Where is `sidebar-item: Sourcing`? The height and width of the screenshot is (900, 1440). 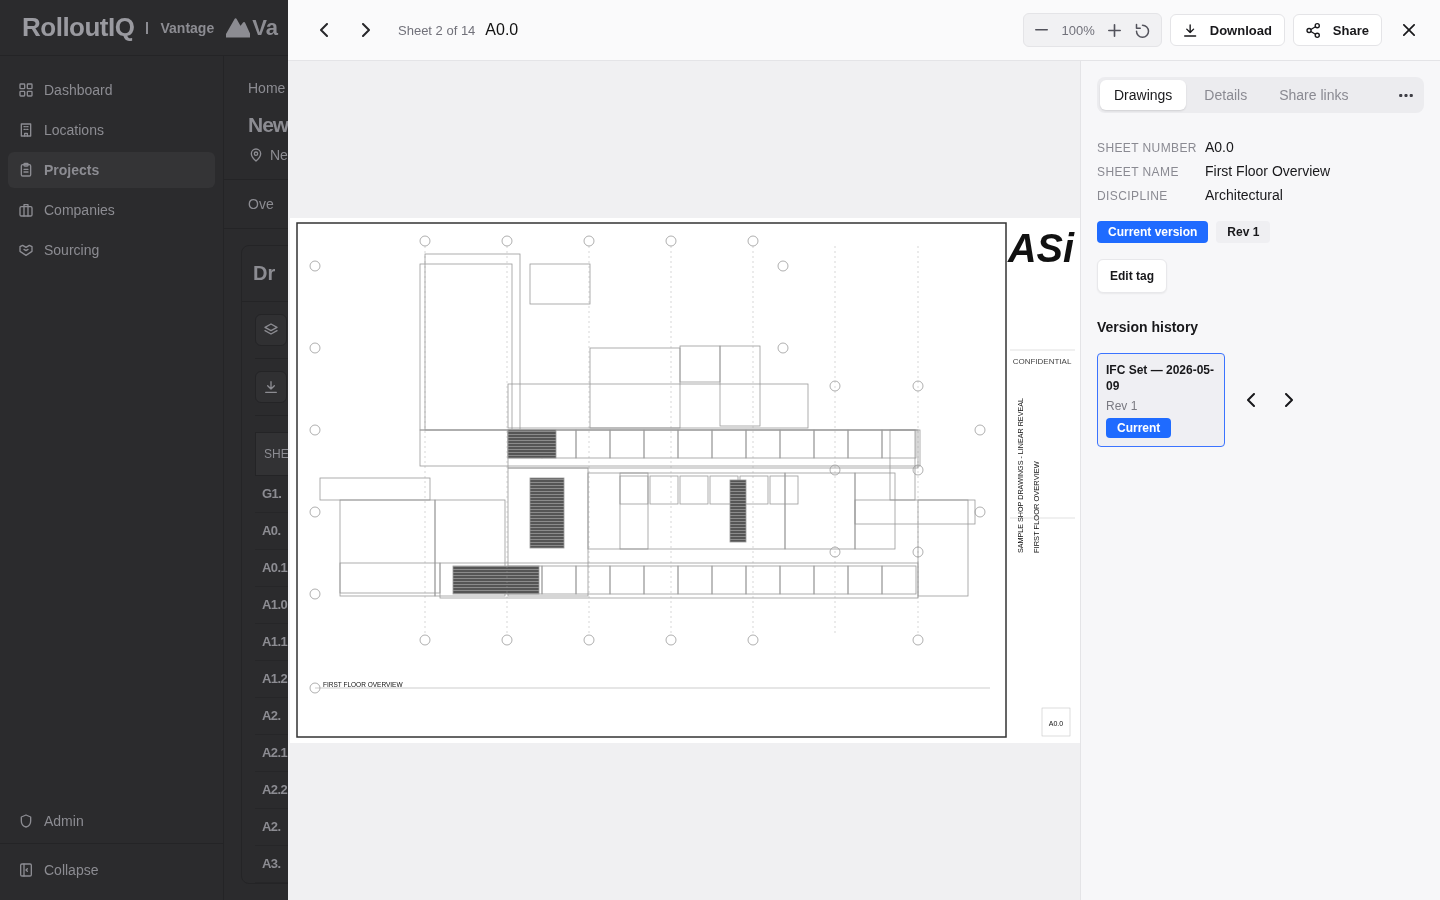 sidebar-item: Sourcing is located at coordinates (111, 250).